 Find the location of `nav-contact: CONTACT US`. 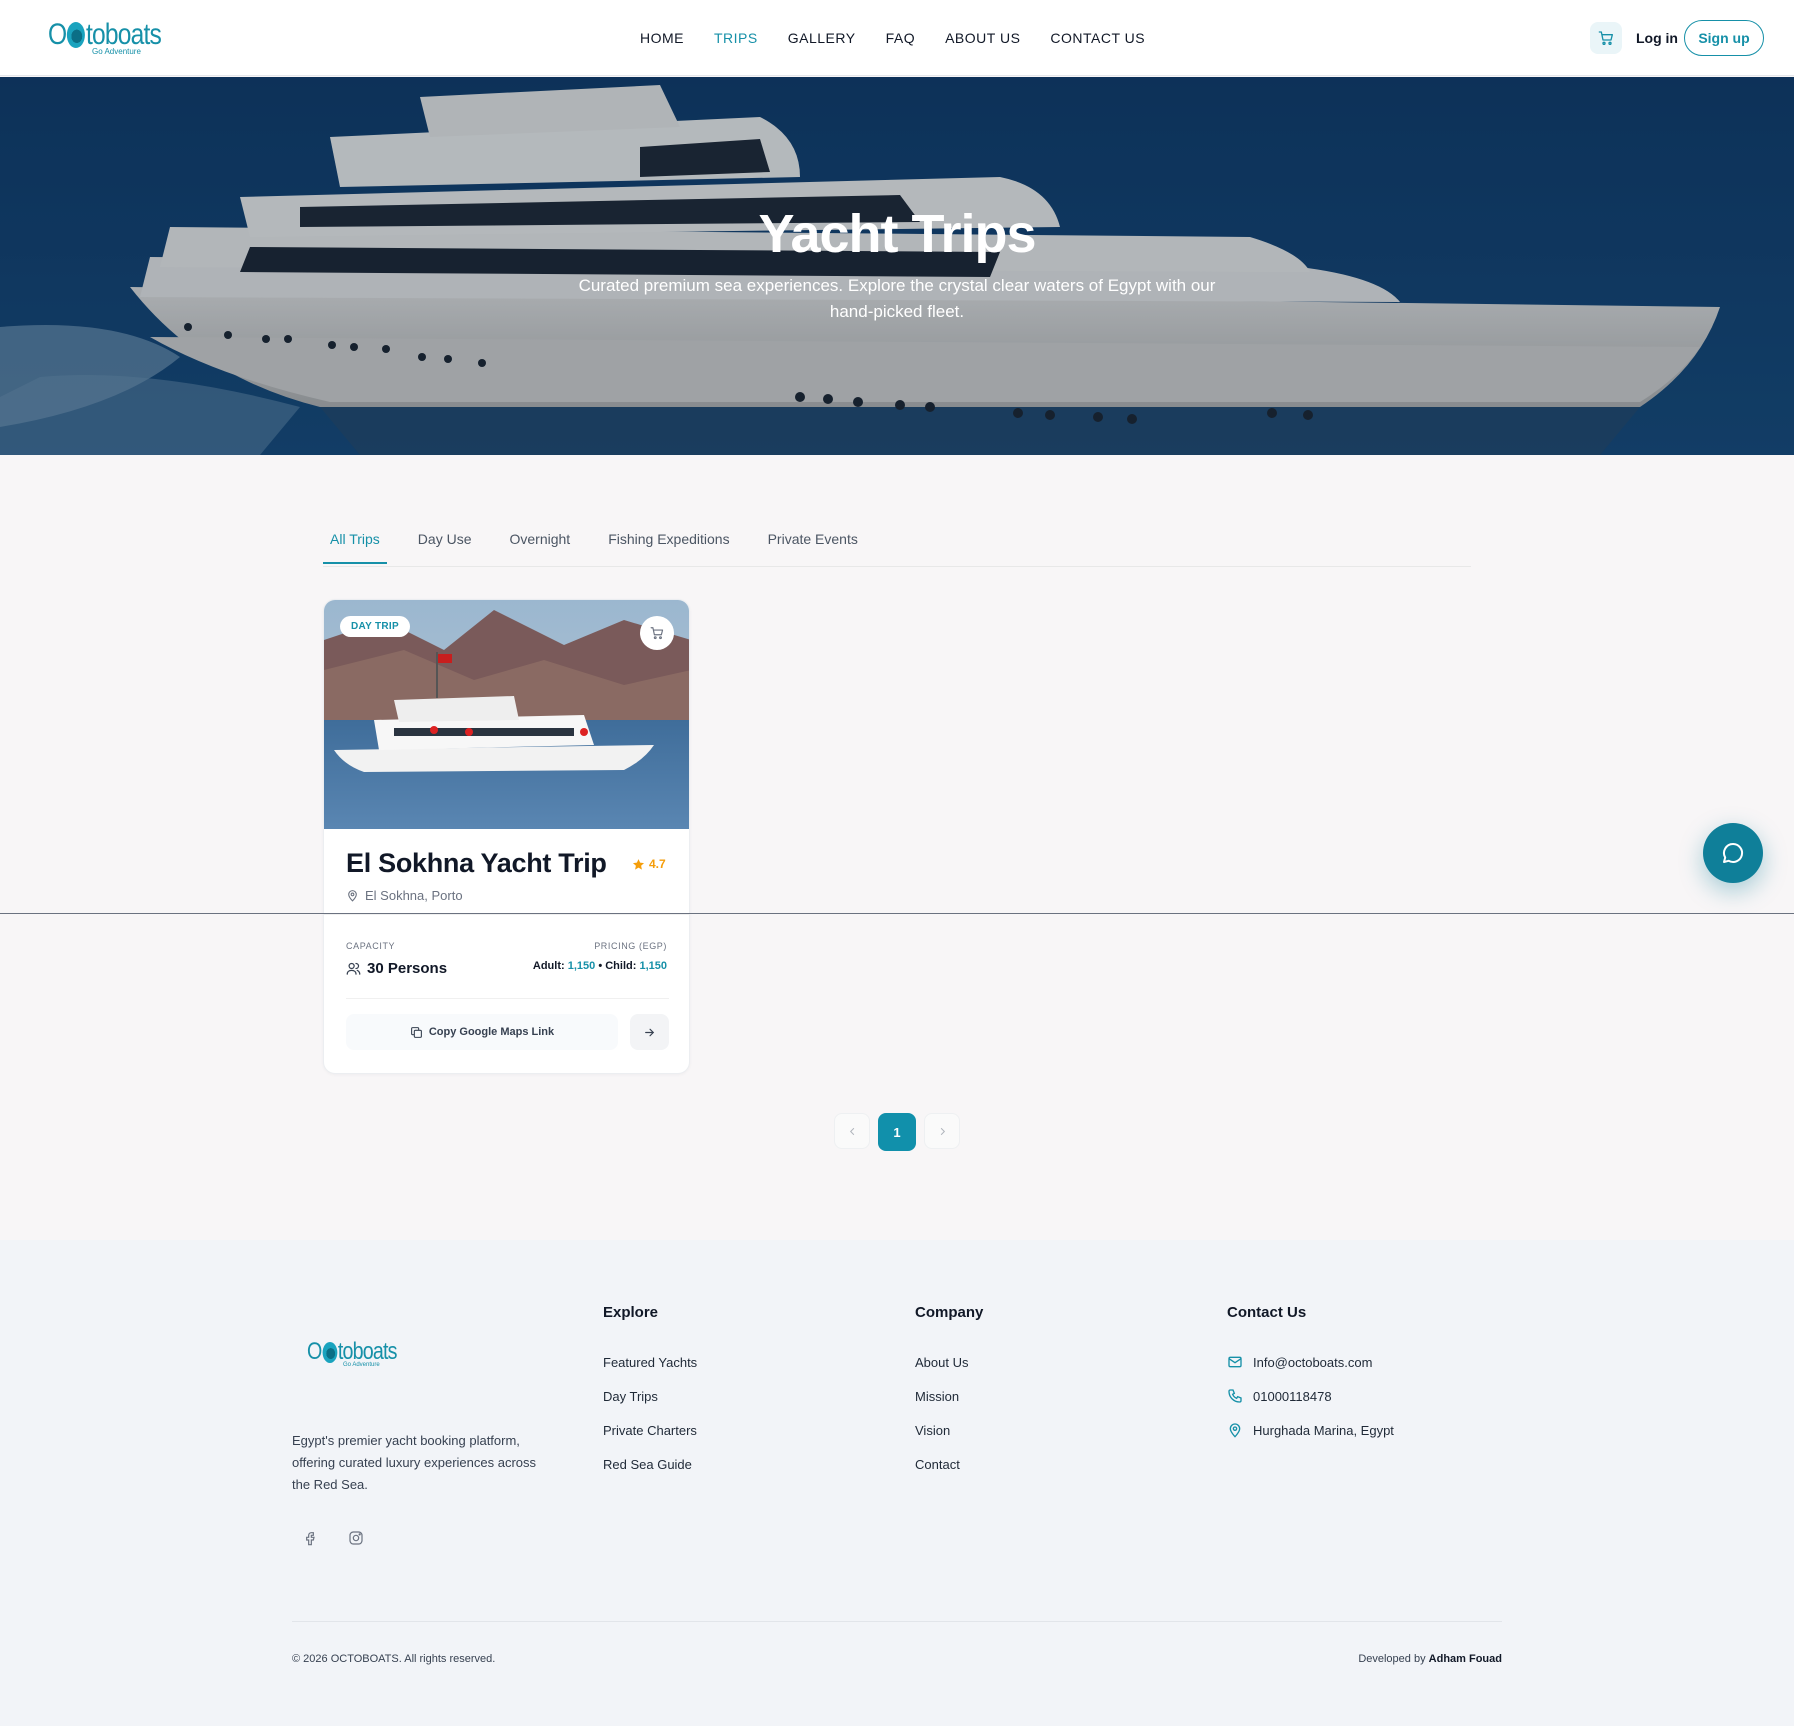

nav-contact: CONTACT US is located at coordinates (1097, 38).